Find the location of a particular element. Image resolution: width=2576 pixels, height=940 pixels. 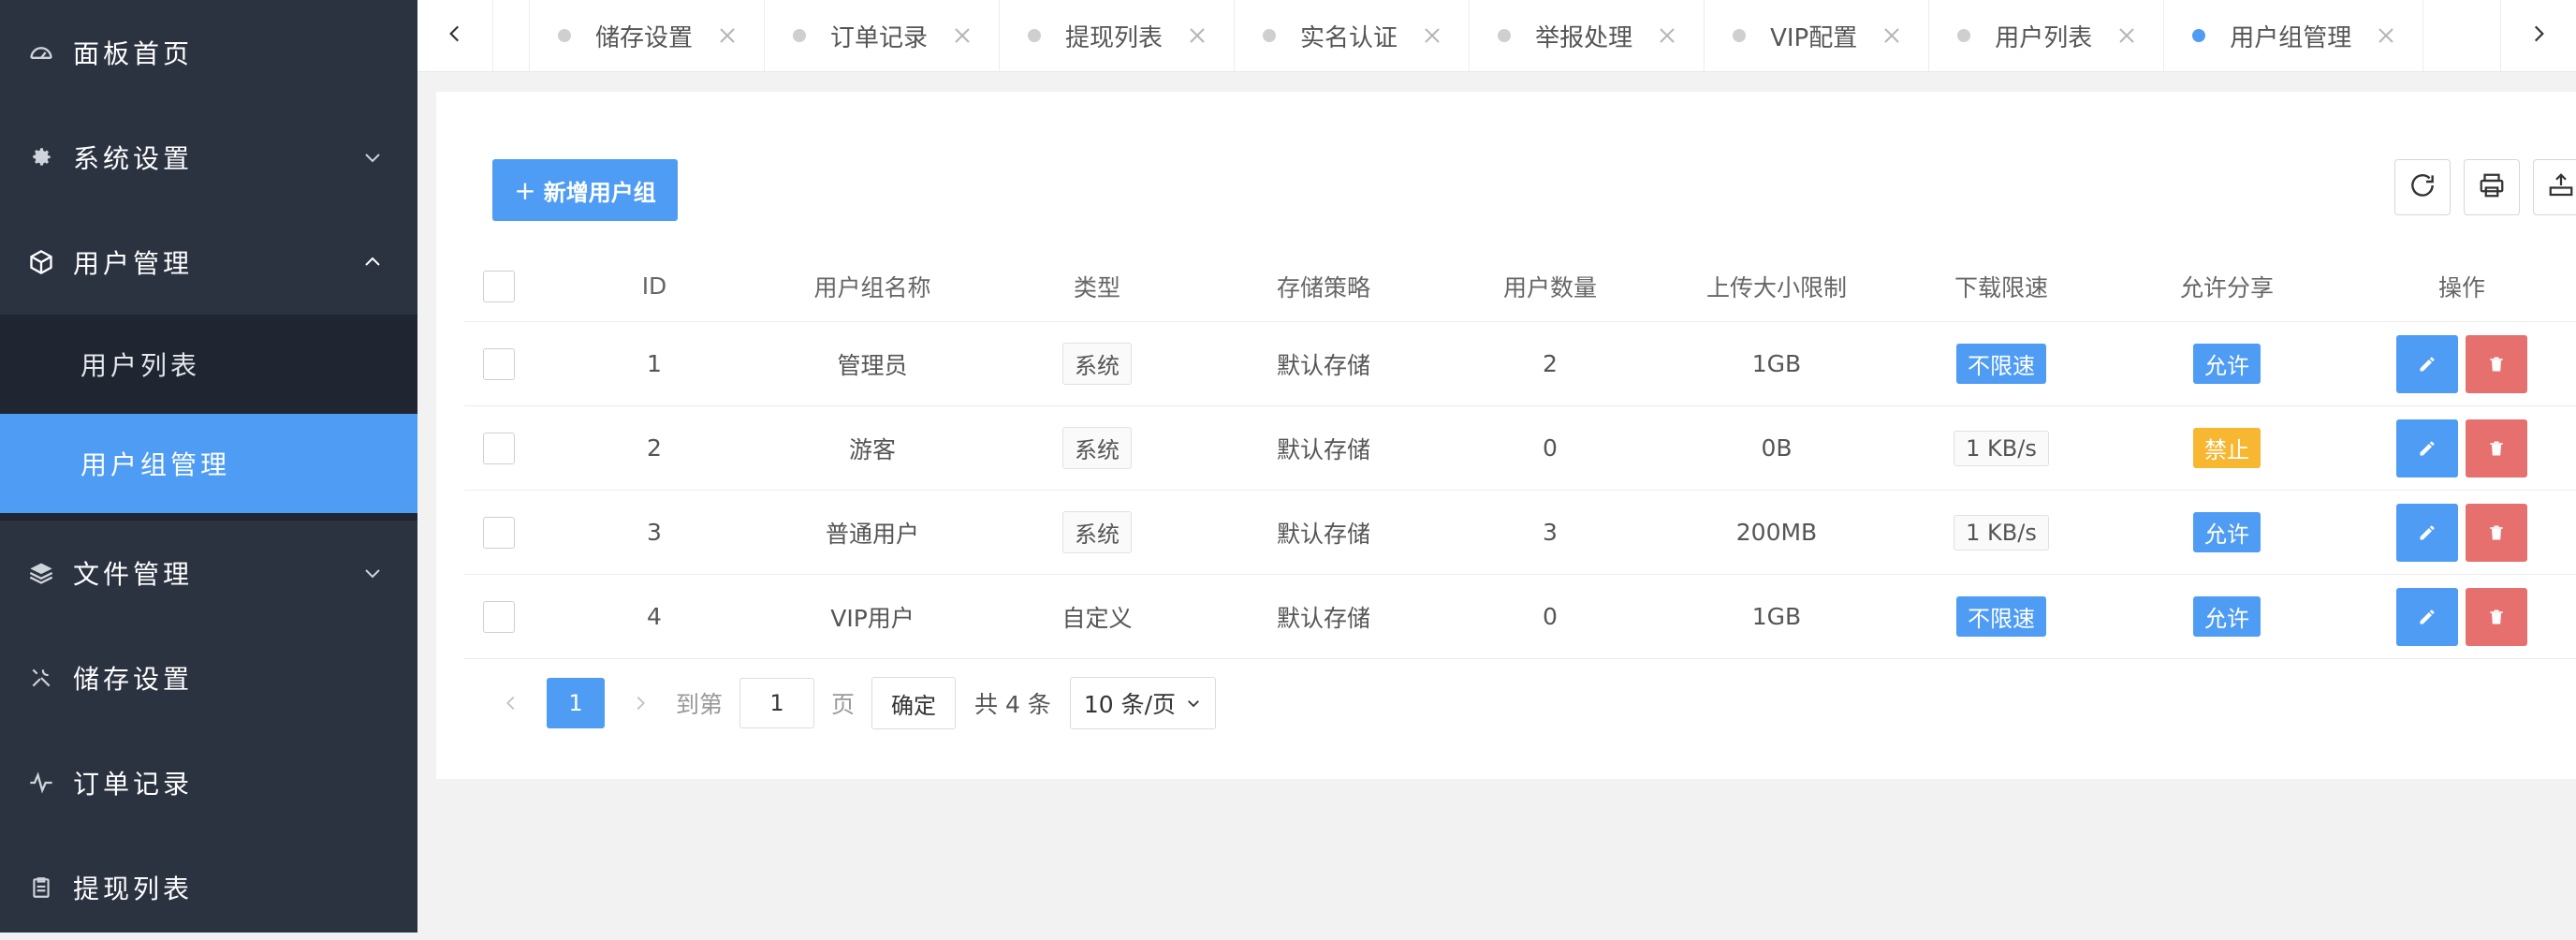

sidebar-item-storage-settings: 储存设置 is located at coordinates (208, 677).